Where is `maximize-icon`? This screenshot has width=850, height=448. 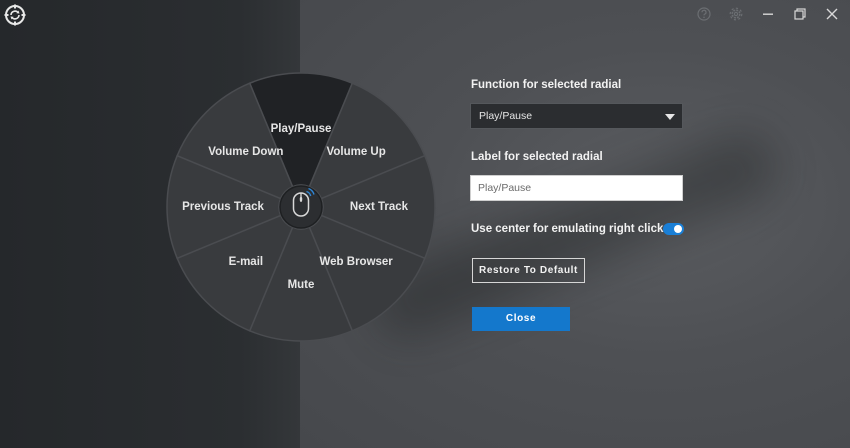
maximize-icon is located at coordinates (800, 14).